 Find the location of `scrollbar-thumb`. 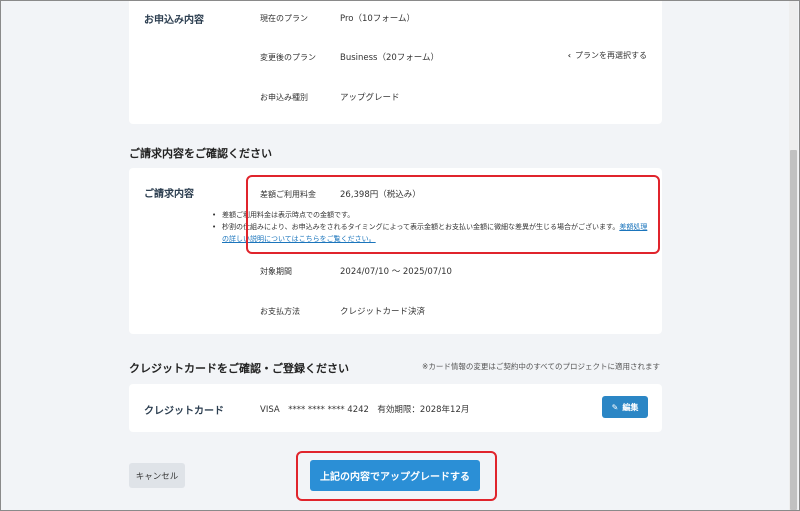

scrollbar-thumb is located at coordinates (793, 330).